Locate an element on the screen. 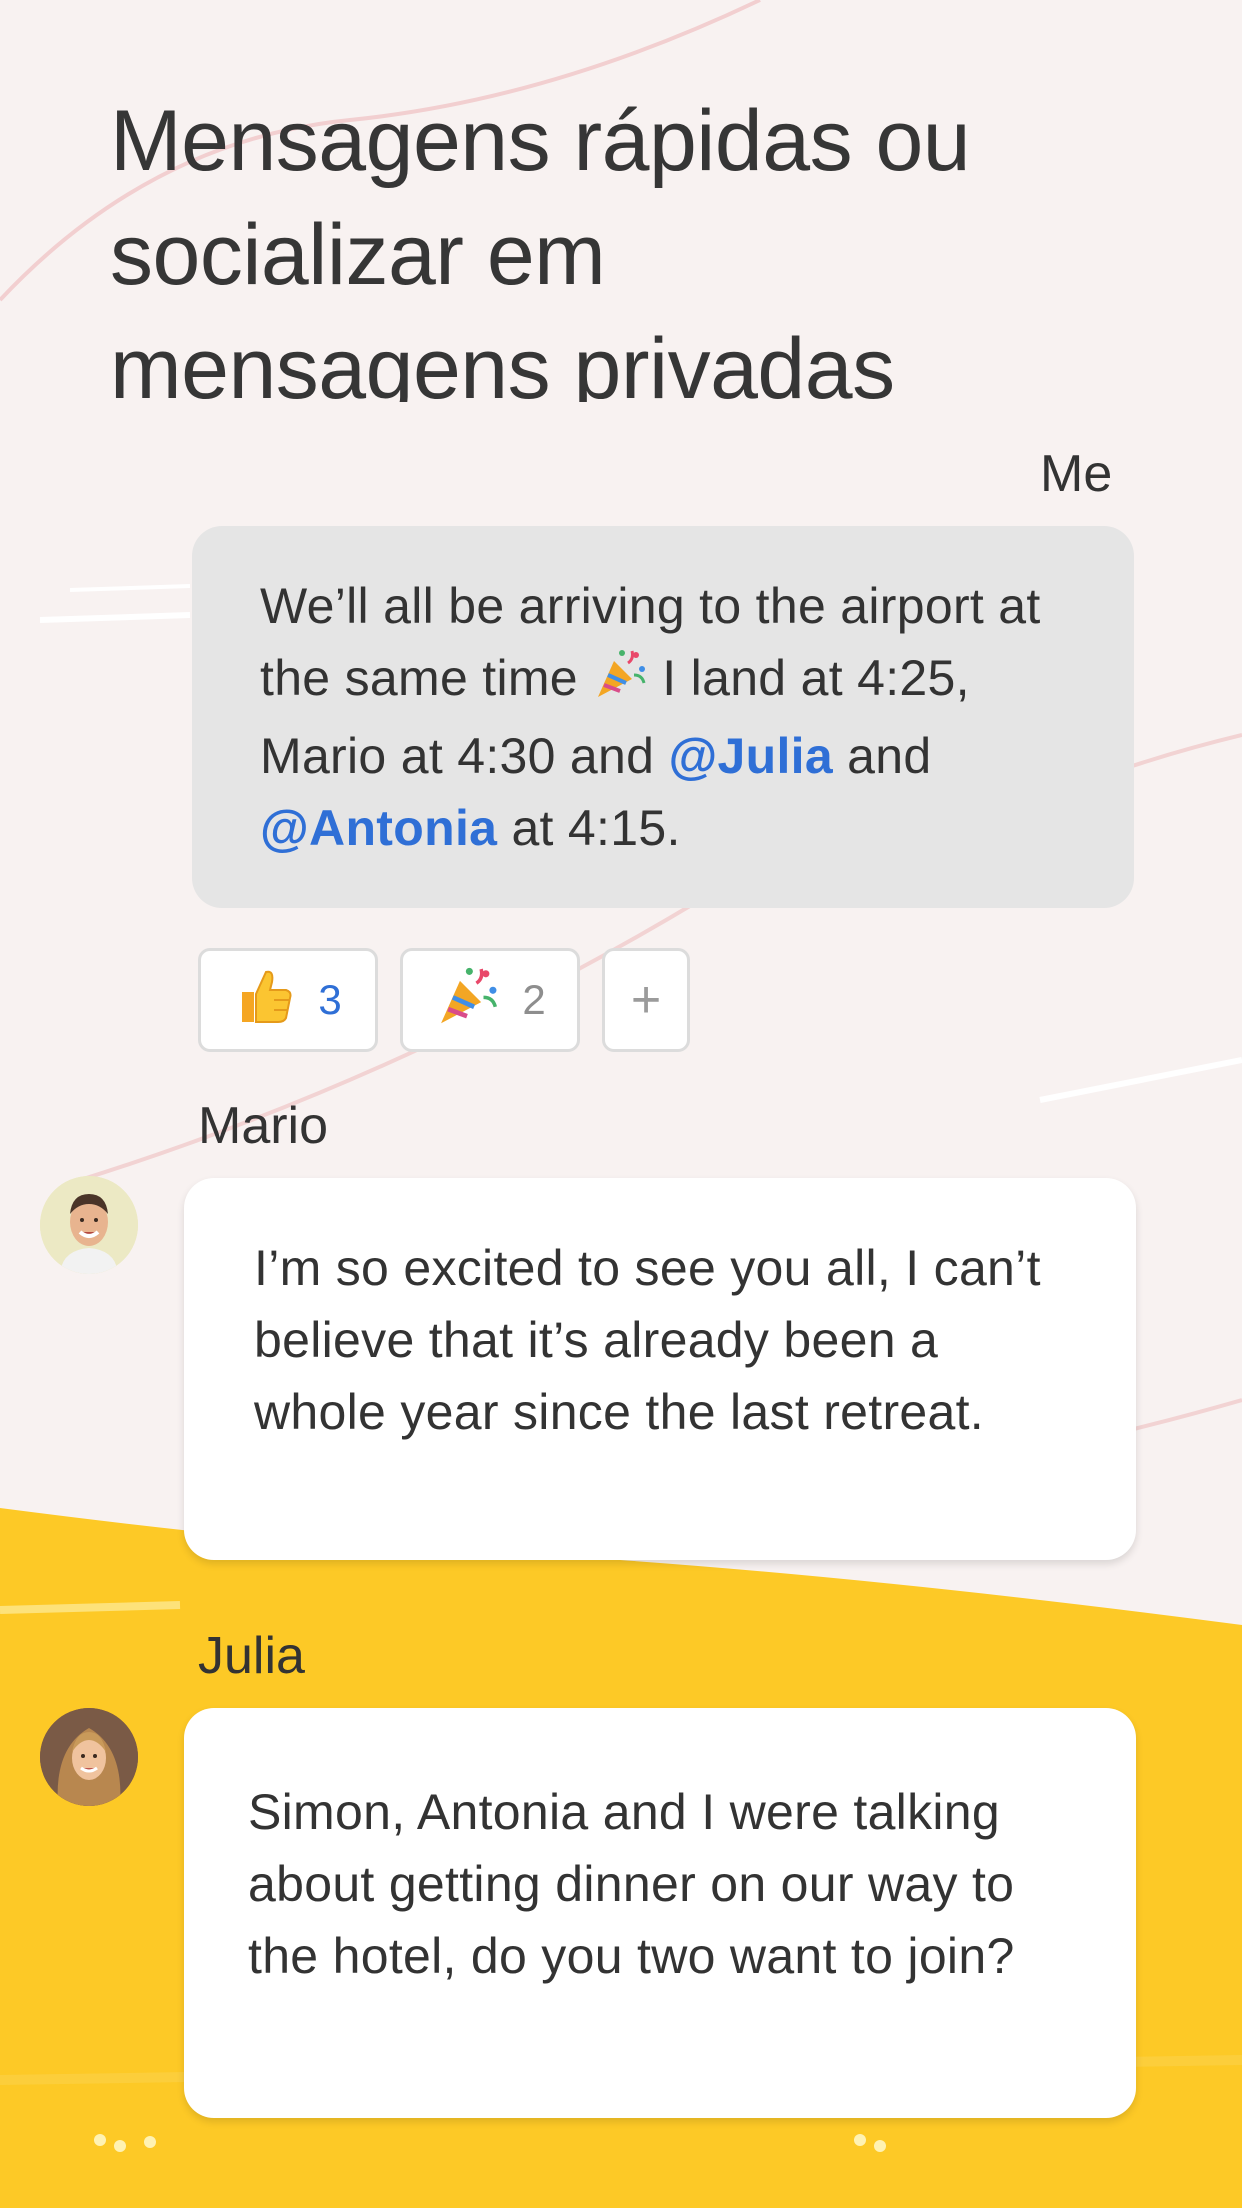 This screenshot has height=2208, width=1242. thumbs-up-emoji-icon is located at coordinates (265, 1000).